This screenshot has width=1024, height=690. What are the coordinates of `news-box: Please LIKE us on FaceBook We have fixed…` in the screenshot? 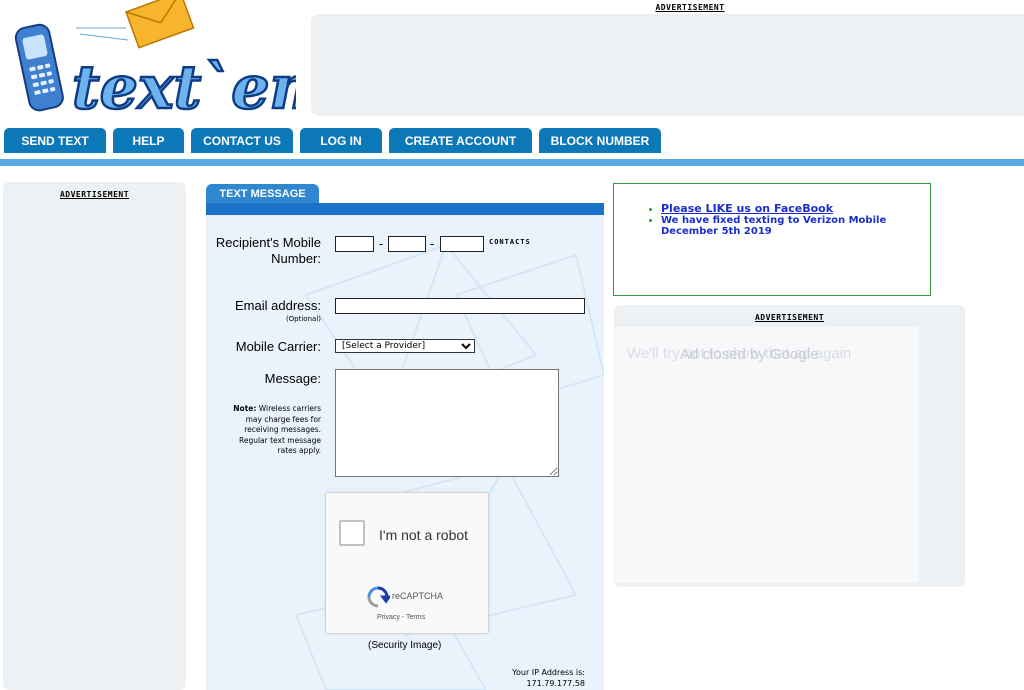 It's located at (772, 239).